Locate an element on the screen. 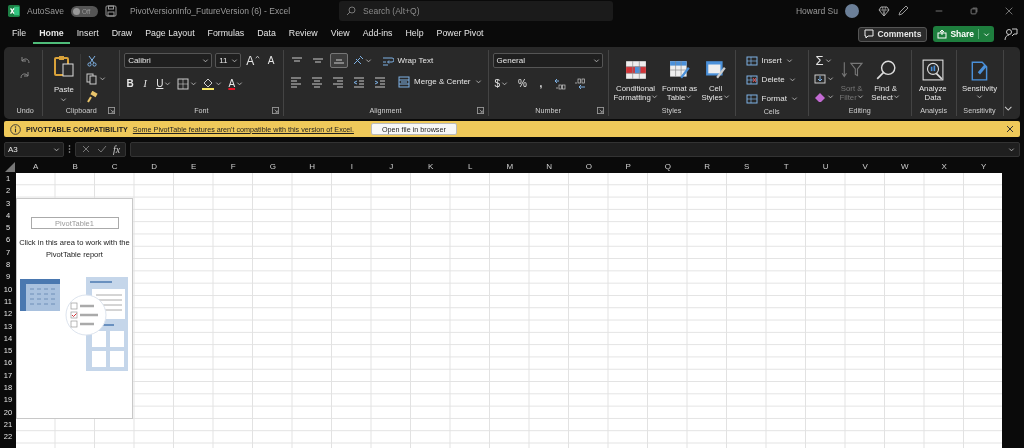  column-header: P is located at coordinates (628, 166).